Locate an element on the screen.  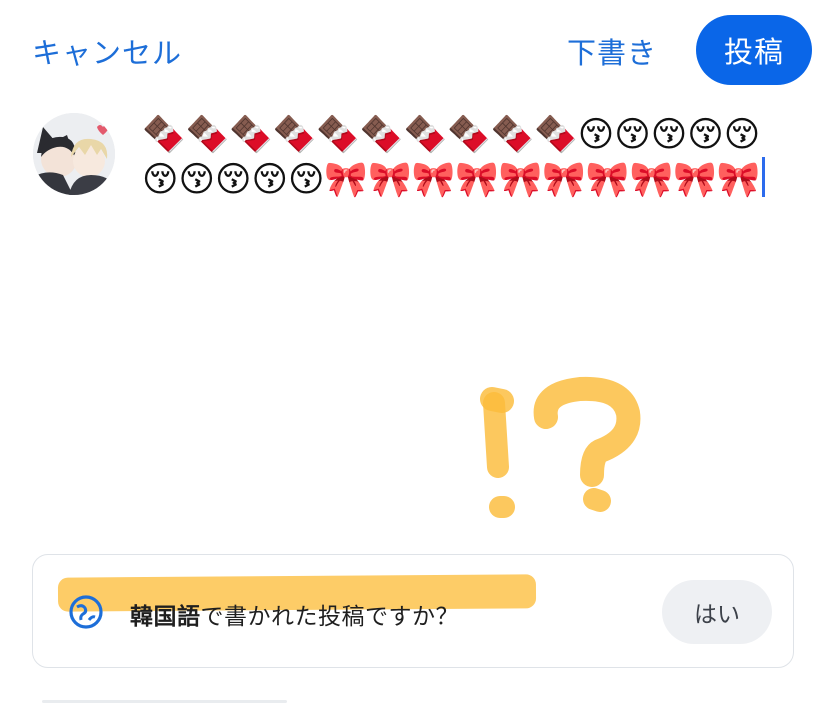
post-text: 🍫🍫🍫🍫🍫🍫🍫🍫🍫🍫😚😚😚😚😚😚😚😚😚😚🎀🎀🎀🎀🎀🎀🎀🎀🎀🎀 is located at coordinates (451, 157).